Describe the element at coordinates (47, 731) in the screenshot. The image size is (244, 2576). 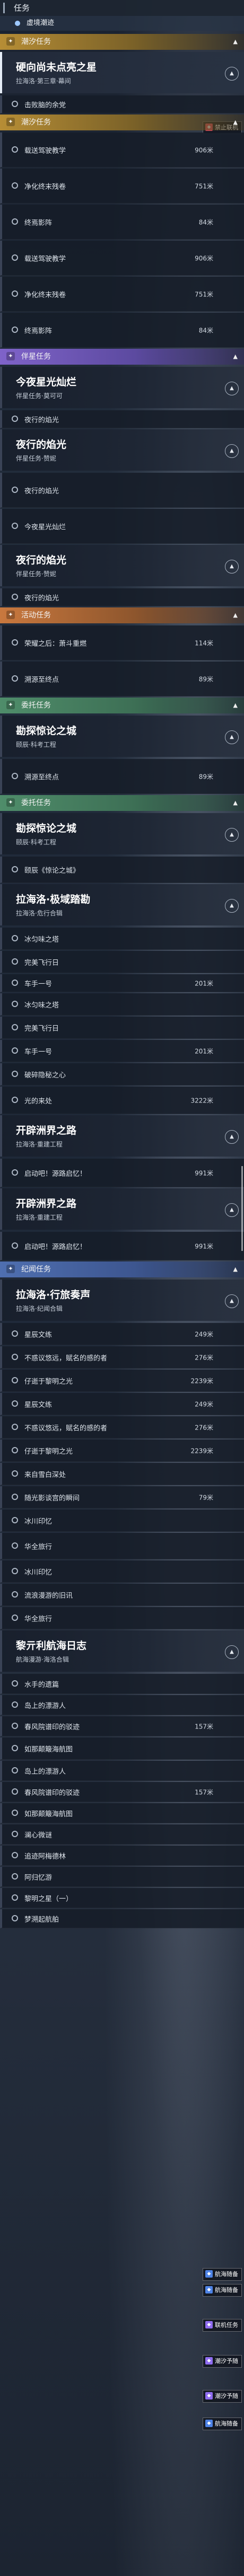
I see `quest-title: 勘探惊论之城` at that location.